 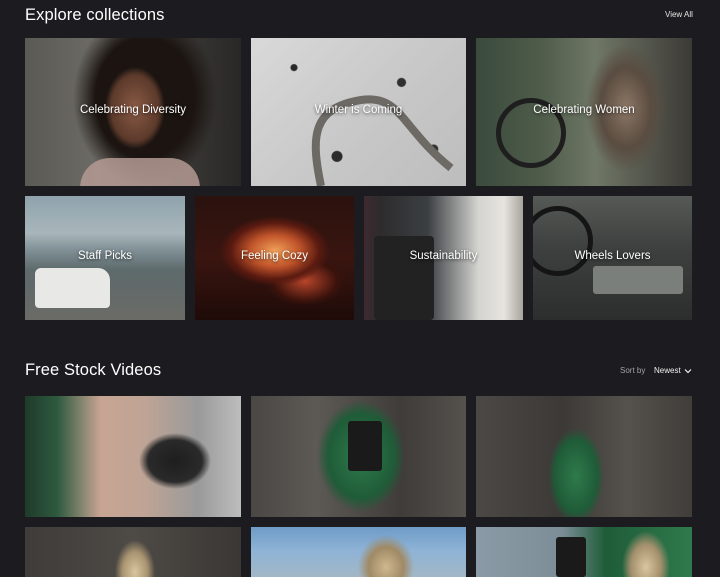 What do you see at coordinates (93, 370) in the screenshot?
I see `videos-title: Free Stock Videos` at bounding box center [93, 370].